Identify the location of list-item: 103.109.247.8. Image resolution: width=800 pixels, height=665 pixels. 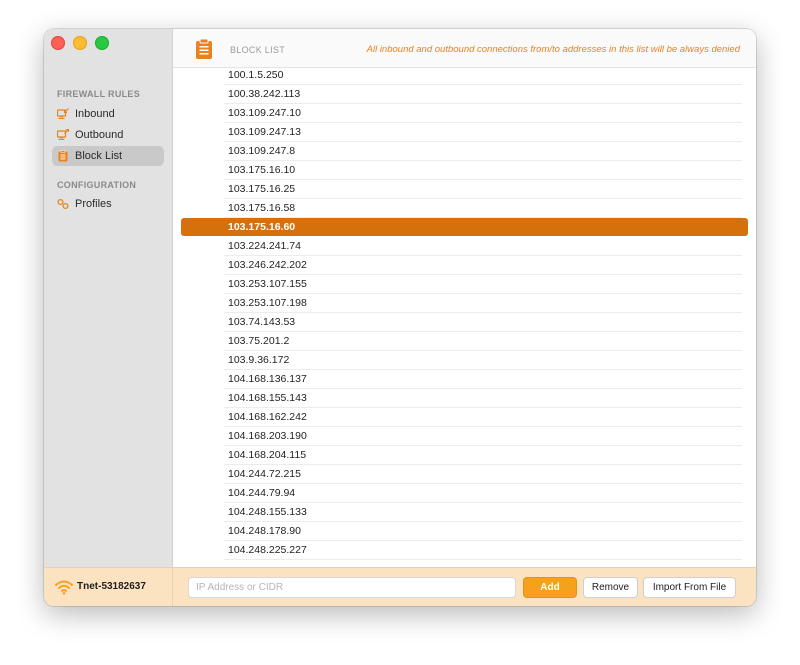
(483, 151).